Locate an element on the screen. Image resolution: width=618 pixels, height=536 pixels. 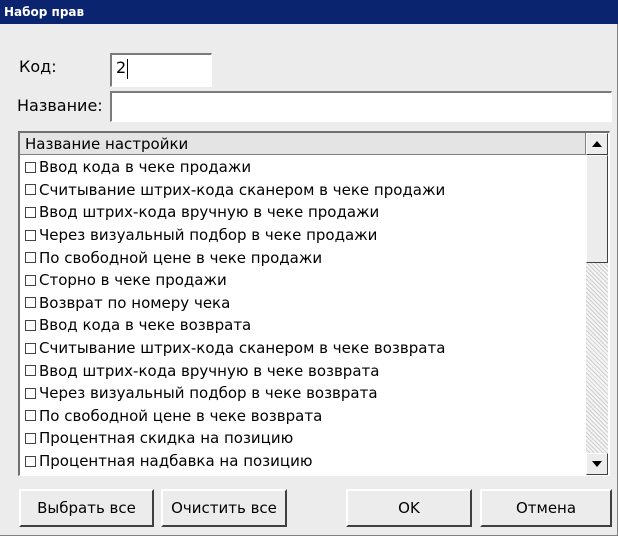
cancel-button: Отмена is located at coordinates (546, 508).